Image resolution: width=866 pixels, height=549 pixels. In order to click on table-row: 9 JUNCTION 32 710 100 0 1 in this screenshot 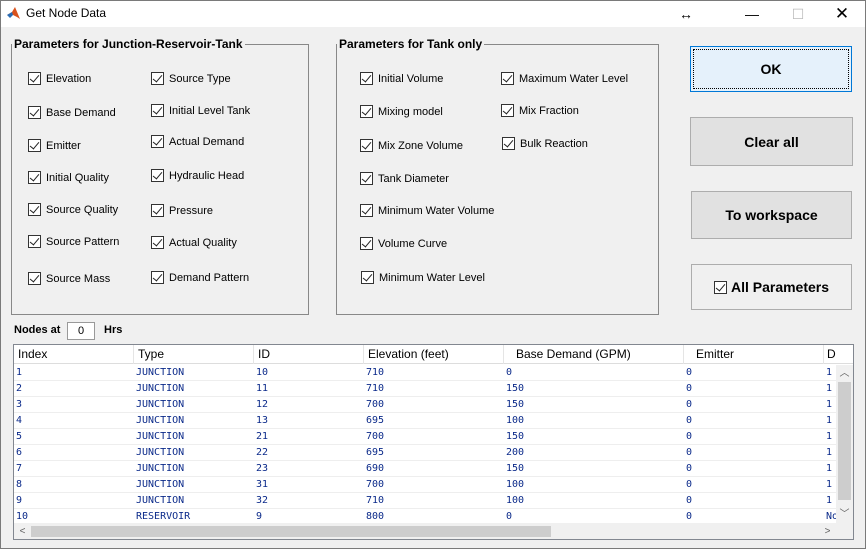, I will do `click(425, 501)`.